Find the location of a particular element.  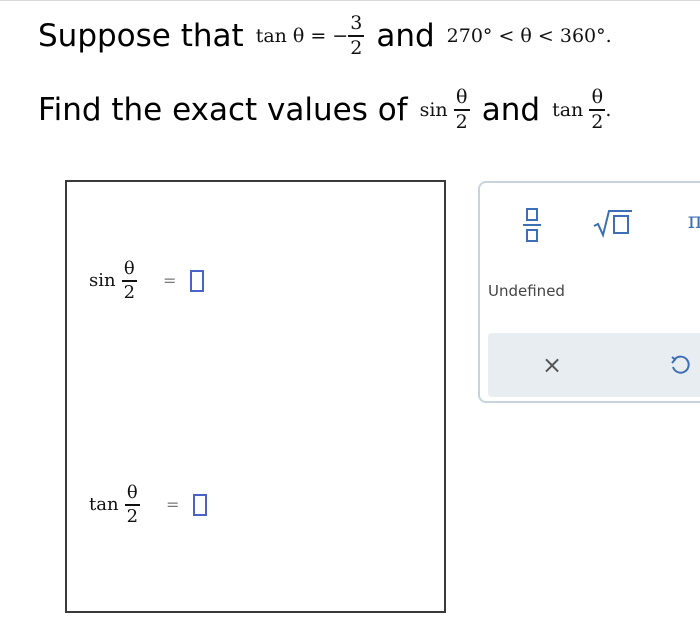

action-bar: × is located at coordinates (594, 365).